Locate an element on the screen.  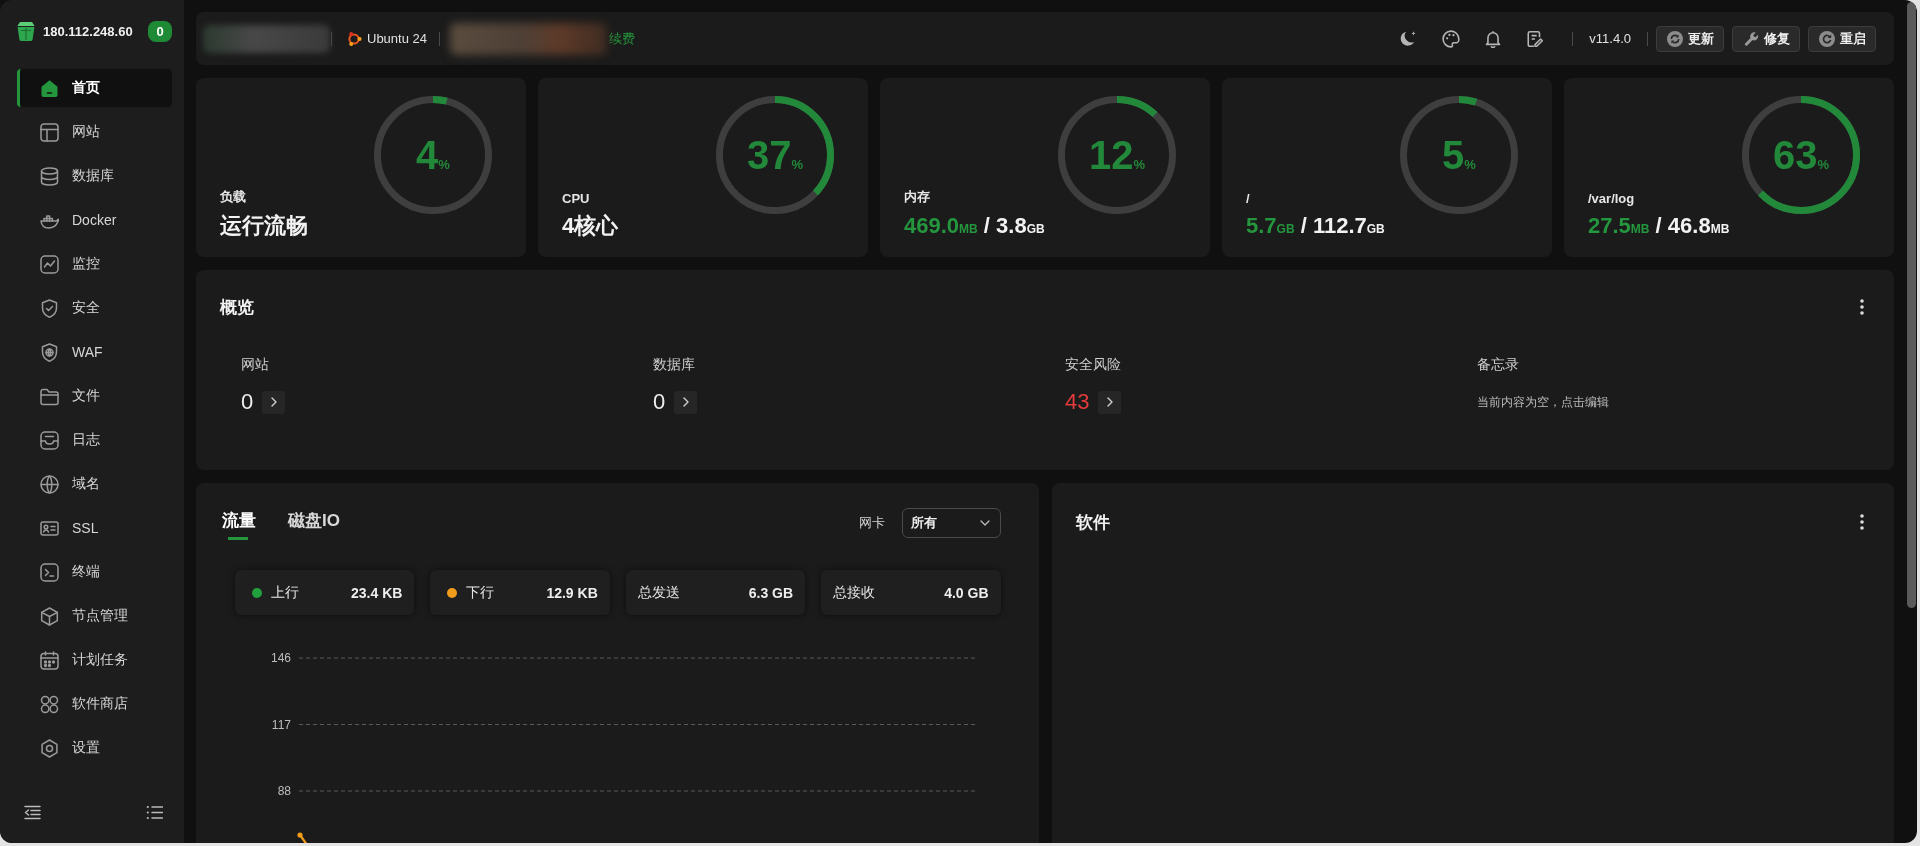
usage-value: 469.0MB / 3.8GB is located at coordinates (974, 226).